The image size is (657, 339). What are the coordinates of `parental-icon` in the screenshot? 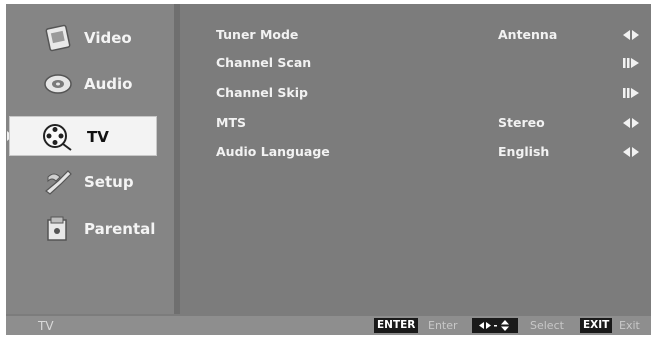 It's located at (57, 228).